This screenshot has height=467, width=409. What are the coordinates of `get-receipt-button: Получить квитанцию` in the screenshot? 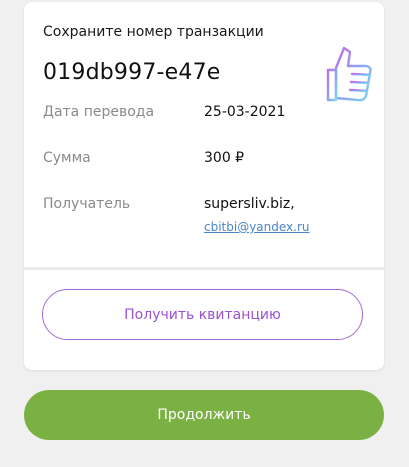 It's located at (202, 314).